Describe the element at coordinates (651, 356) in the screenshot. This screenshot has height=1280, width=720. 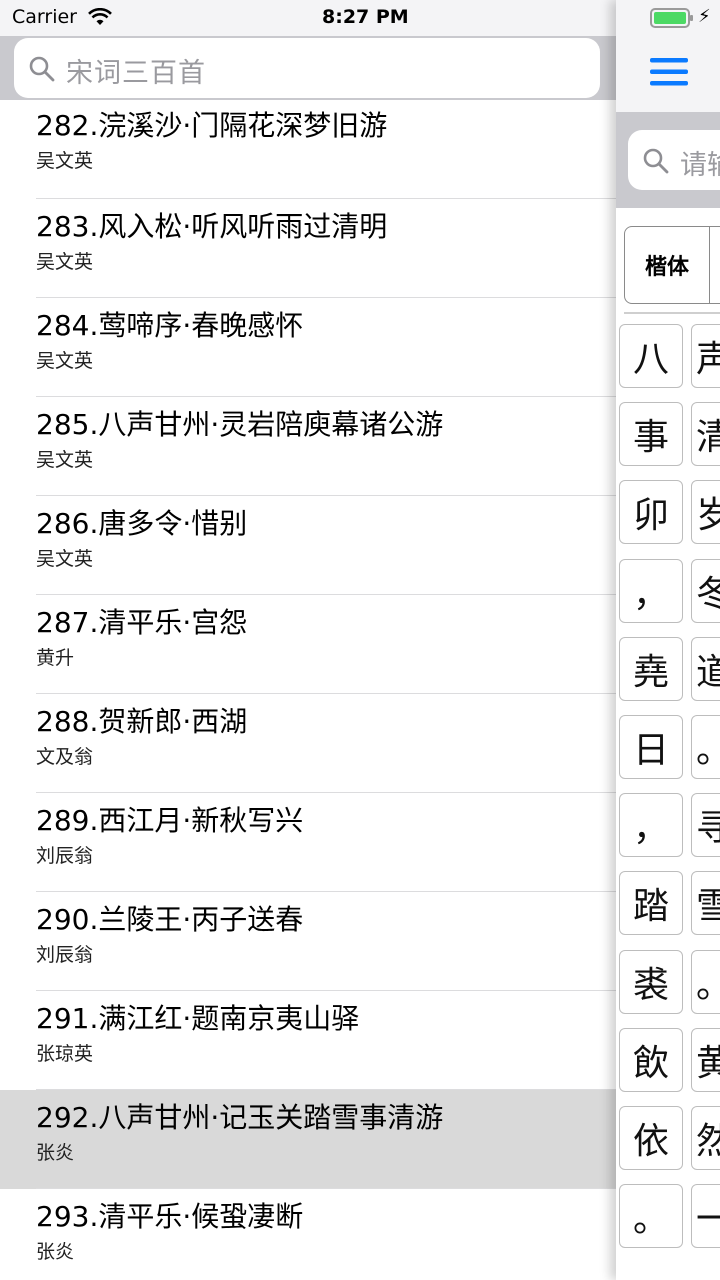
I see `calligraphy-tile: 八` at that location.